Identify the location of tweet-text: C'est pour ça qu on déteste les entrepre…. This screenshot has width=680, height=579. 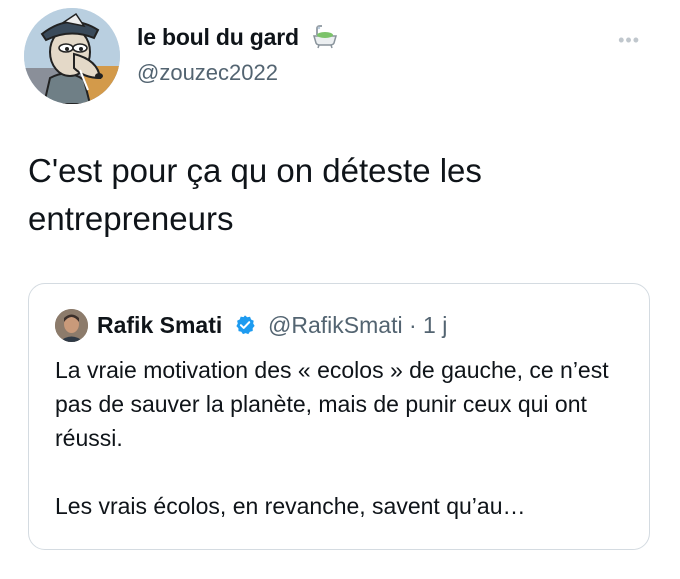
(255, 194).